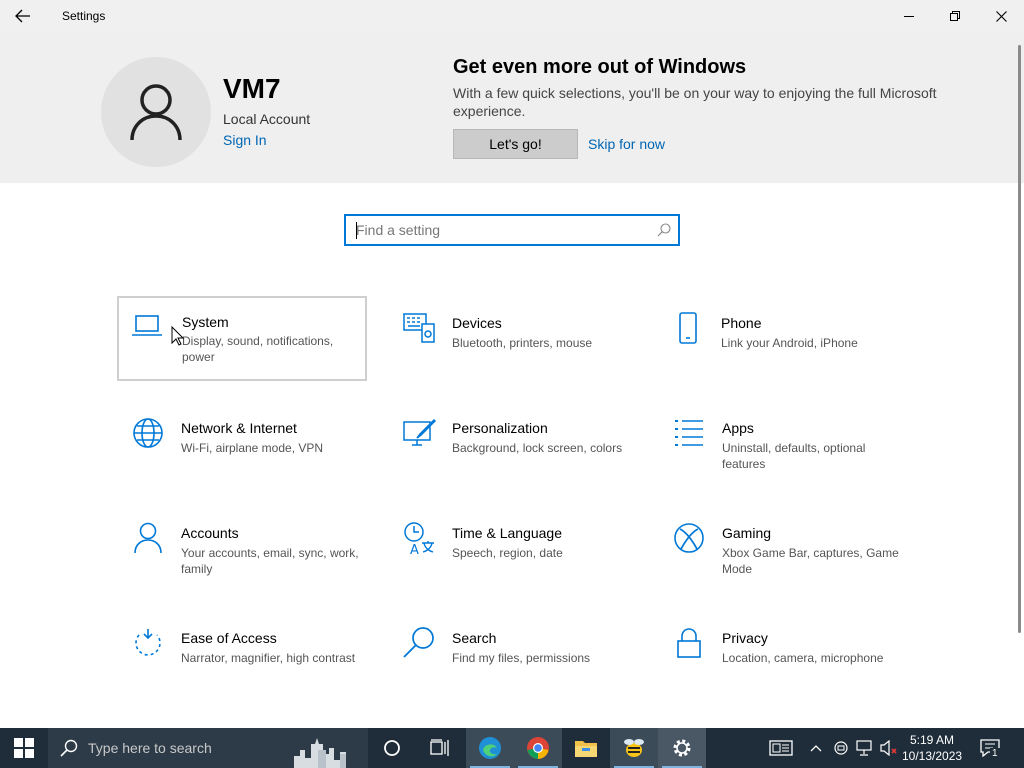 The width and height of the screenshot is (1024, 768). I want to click on category-title: Privacy, so click(745, 638).